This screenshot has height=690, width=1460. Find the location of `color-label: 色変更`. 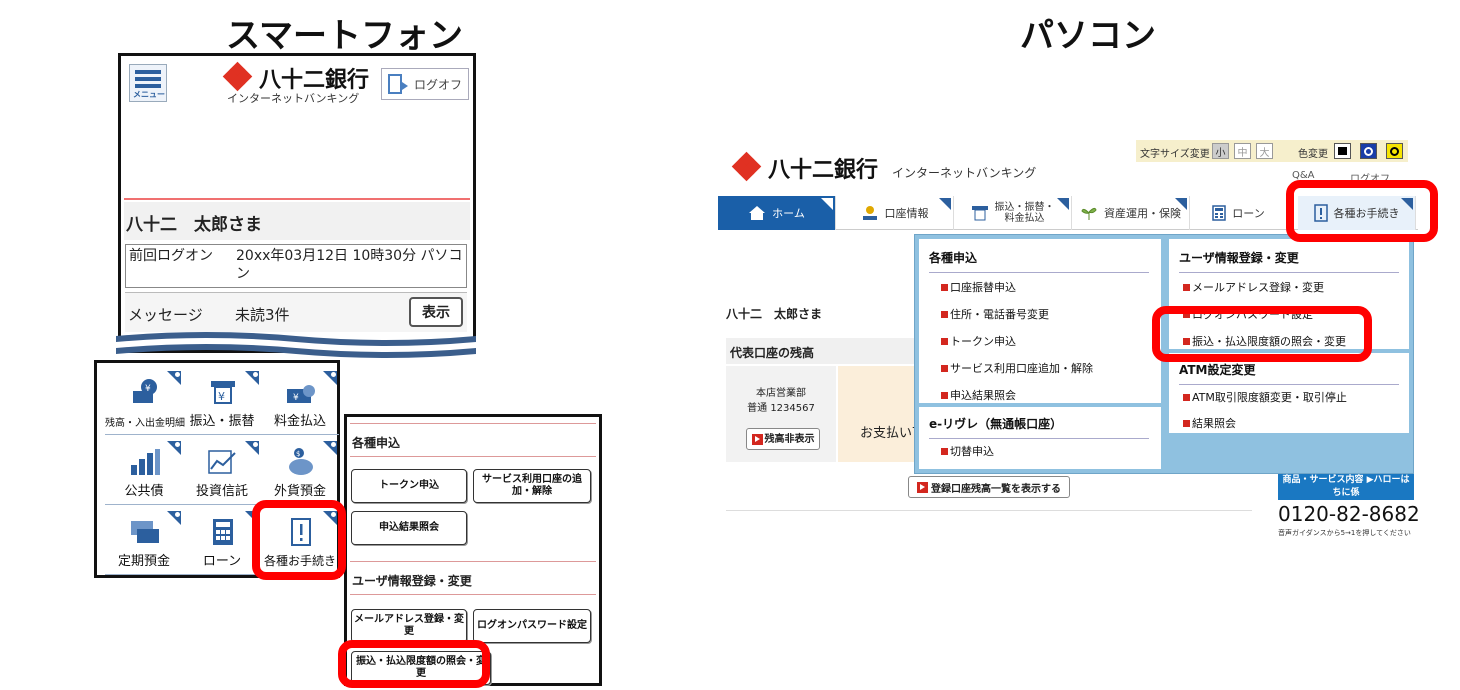

color-label: 色変更 is located at coordinates (1313, 154).